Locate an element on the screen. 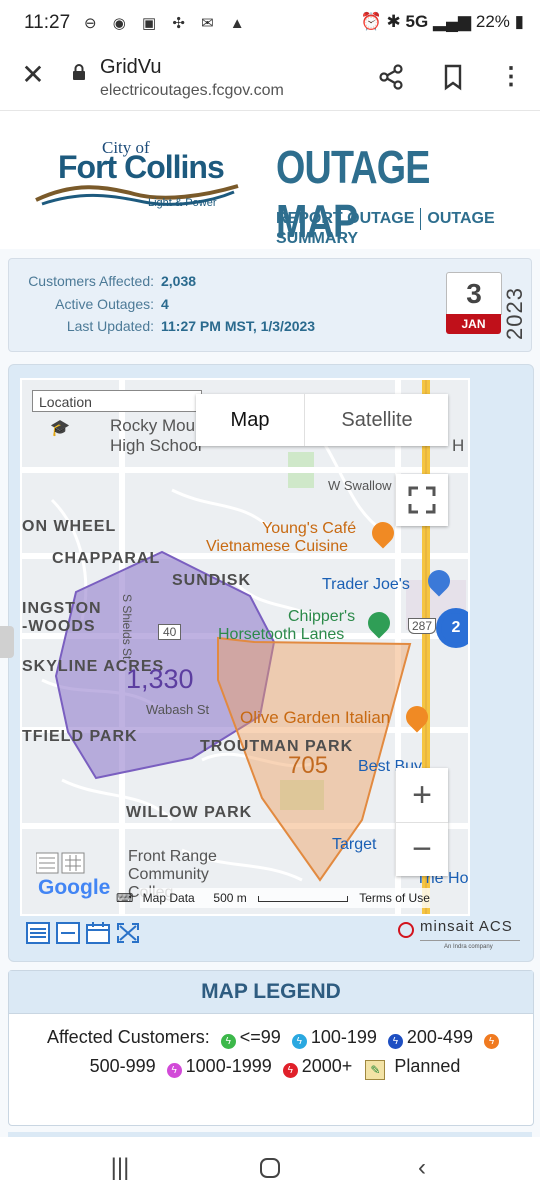 This screenshot has width=540, height=1200. link-divider is located at coordinates (421, 219).